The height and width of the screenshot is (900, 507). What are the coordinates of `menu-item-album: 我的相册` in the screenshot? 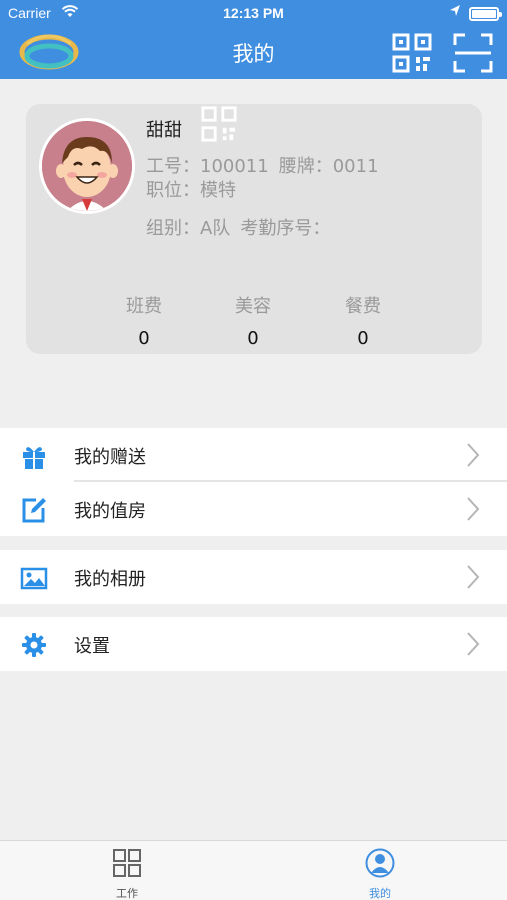 It's located at (253, 577).